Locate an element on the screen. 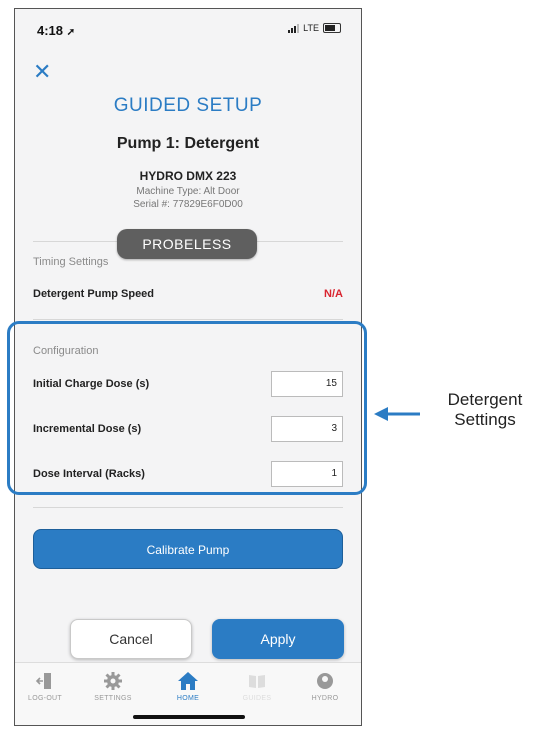 This screenshot has height=742, width=553. page-title: GUIDED SETUP is located at coordinates (188, 105).